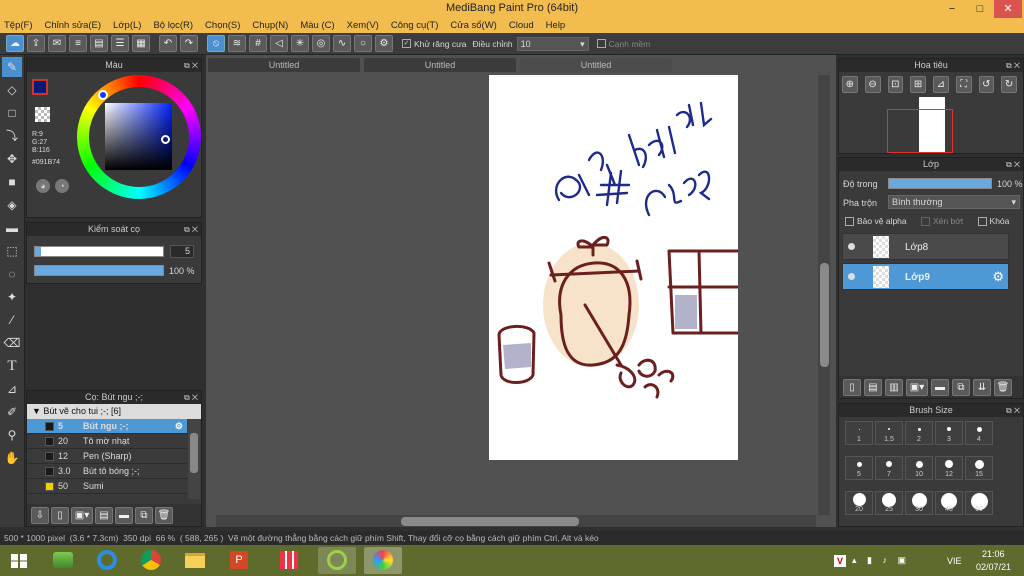  Describe the element at coordinates (961, 387) in the screenshot. I see `duplicate-layer-icon: ⧉` at that location.